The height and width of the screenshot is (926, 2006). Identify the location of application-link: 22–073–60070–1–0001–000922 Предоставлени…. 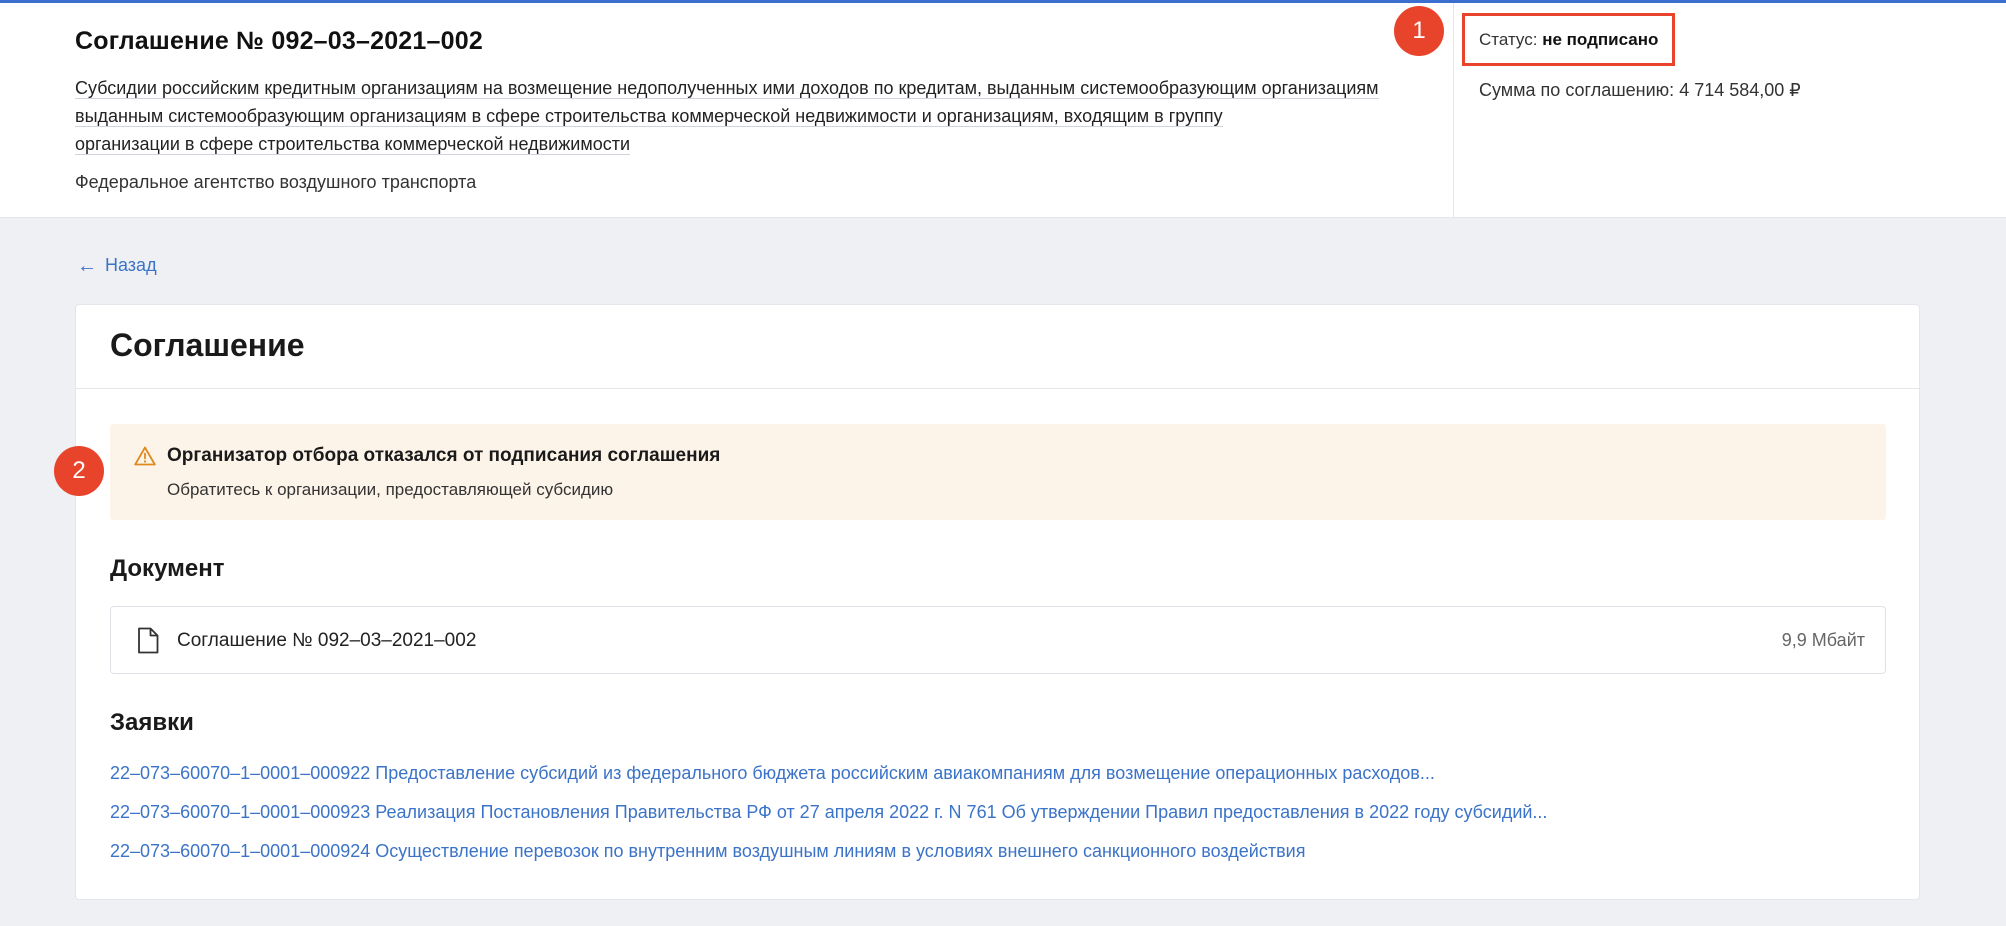
(828, 780).